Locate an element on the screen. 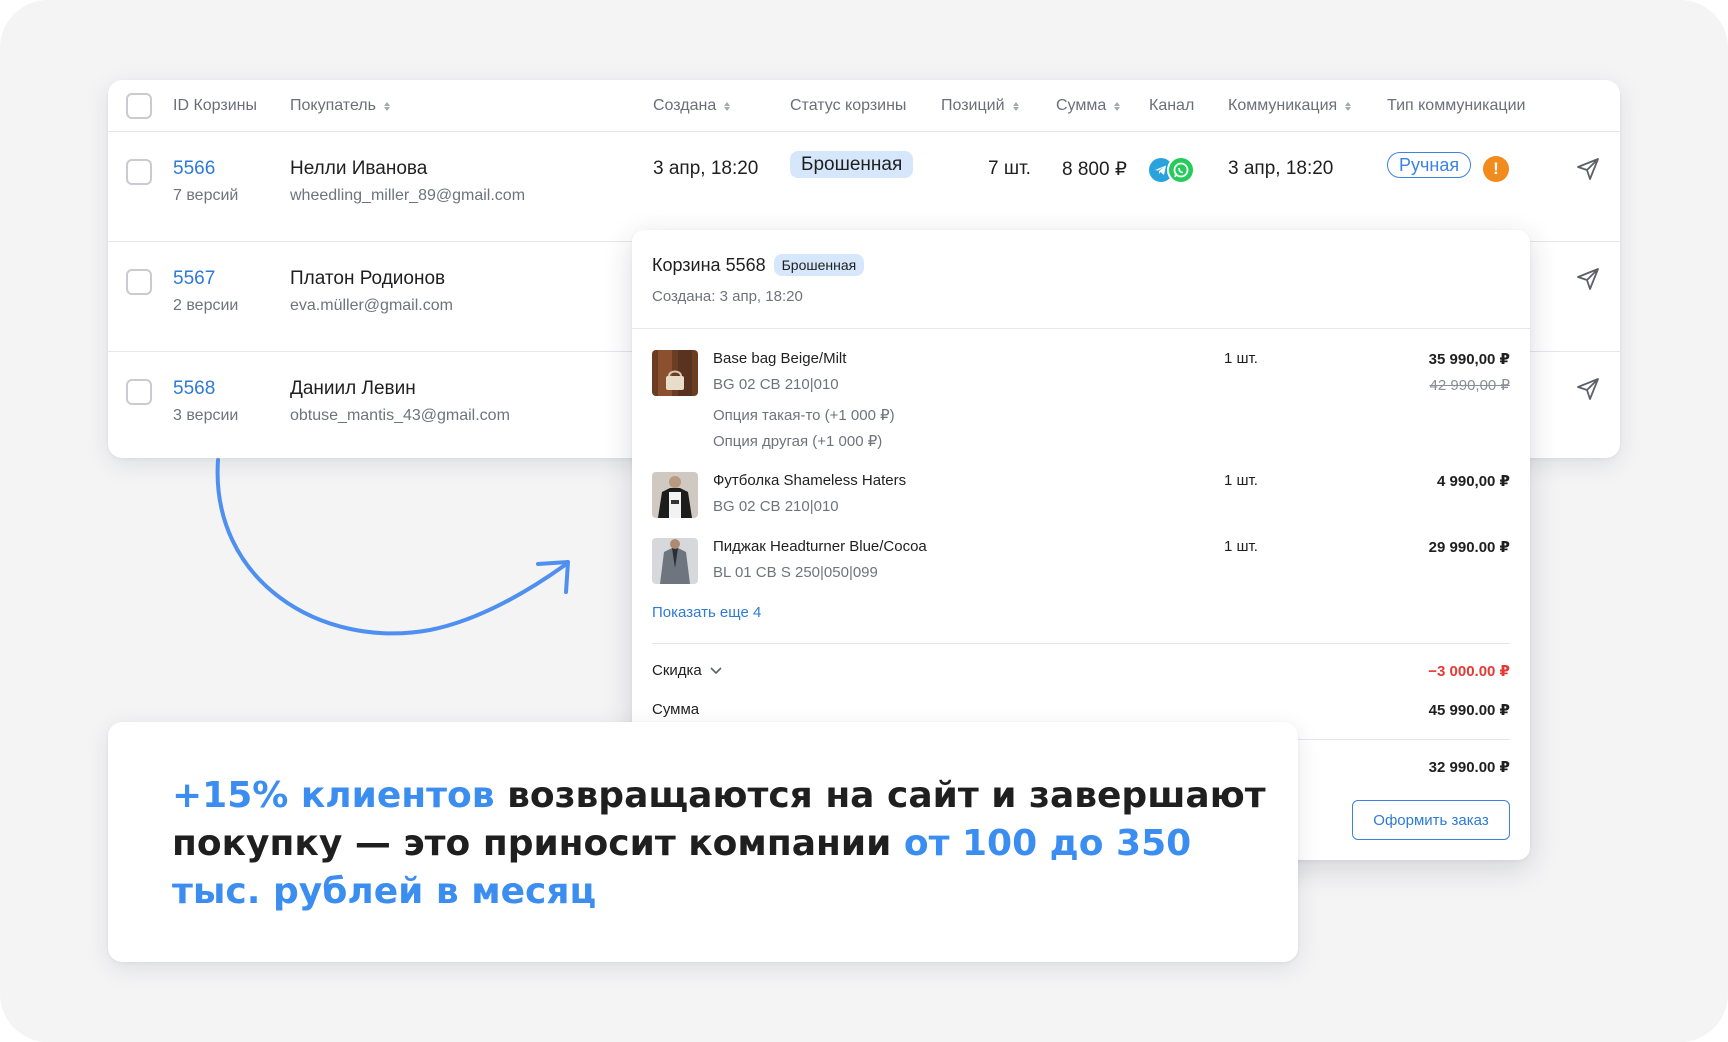 This screenshot has height=1042, width=1728. col-channel: Канал is located at coordinates (1171, 106).